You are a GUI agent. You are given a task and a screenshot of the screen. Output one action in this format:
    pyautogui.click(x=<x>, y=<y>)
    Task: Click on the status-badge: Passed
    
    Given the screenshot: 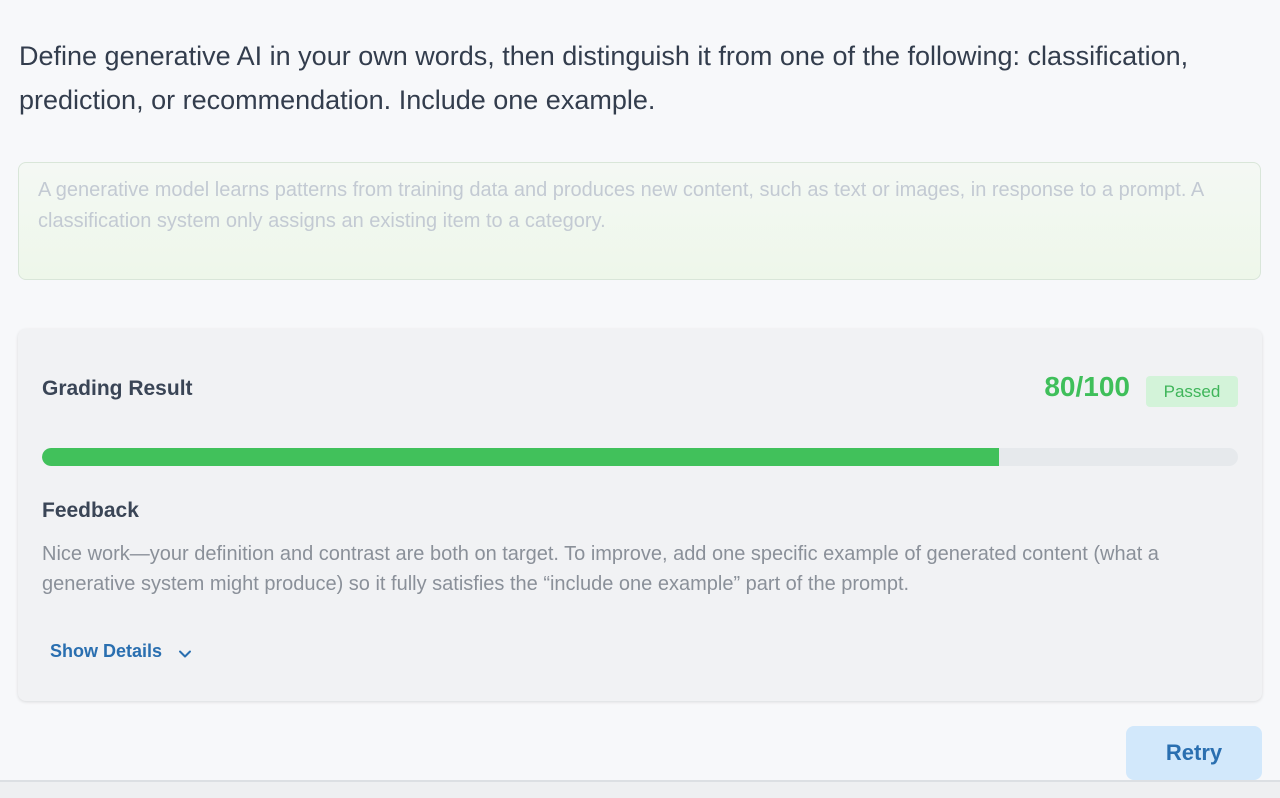 What is the action you would take?
    pyautogui.click(x=1192, y=391)
    